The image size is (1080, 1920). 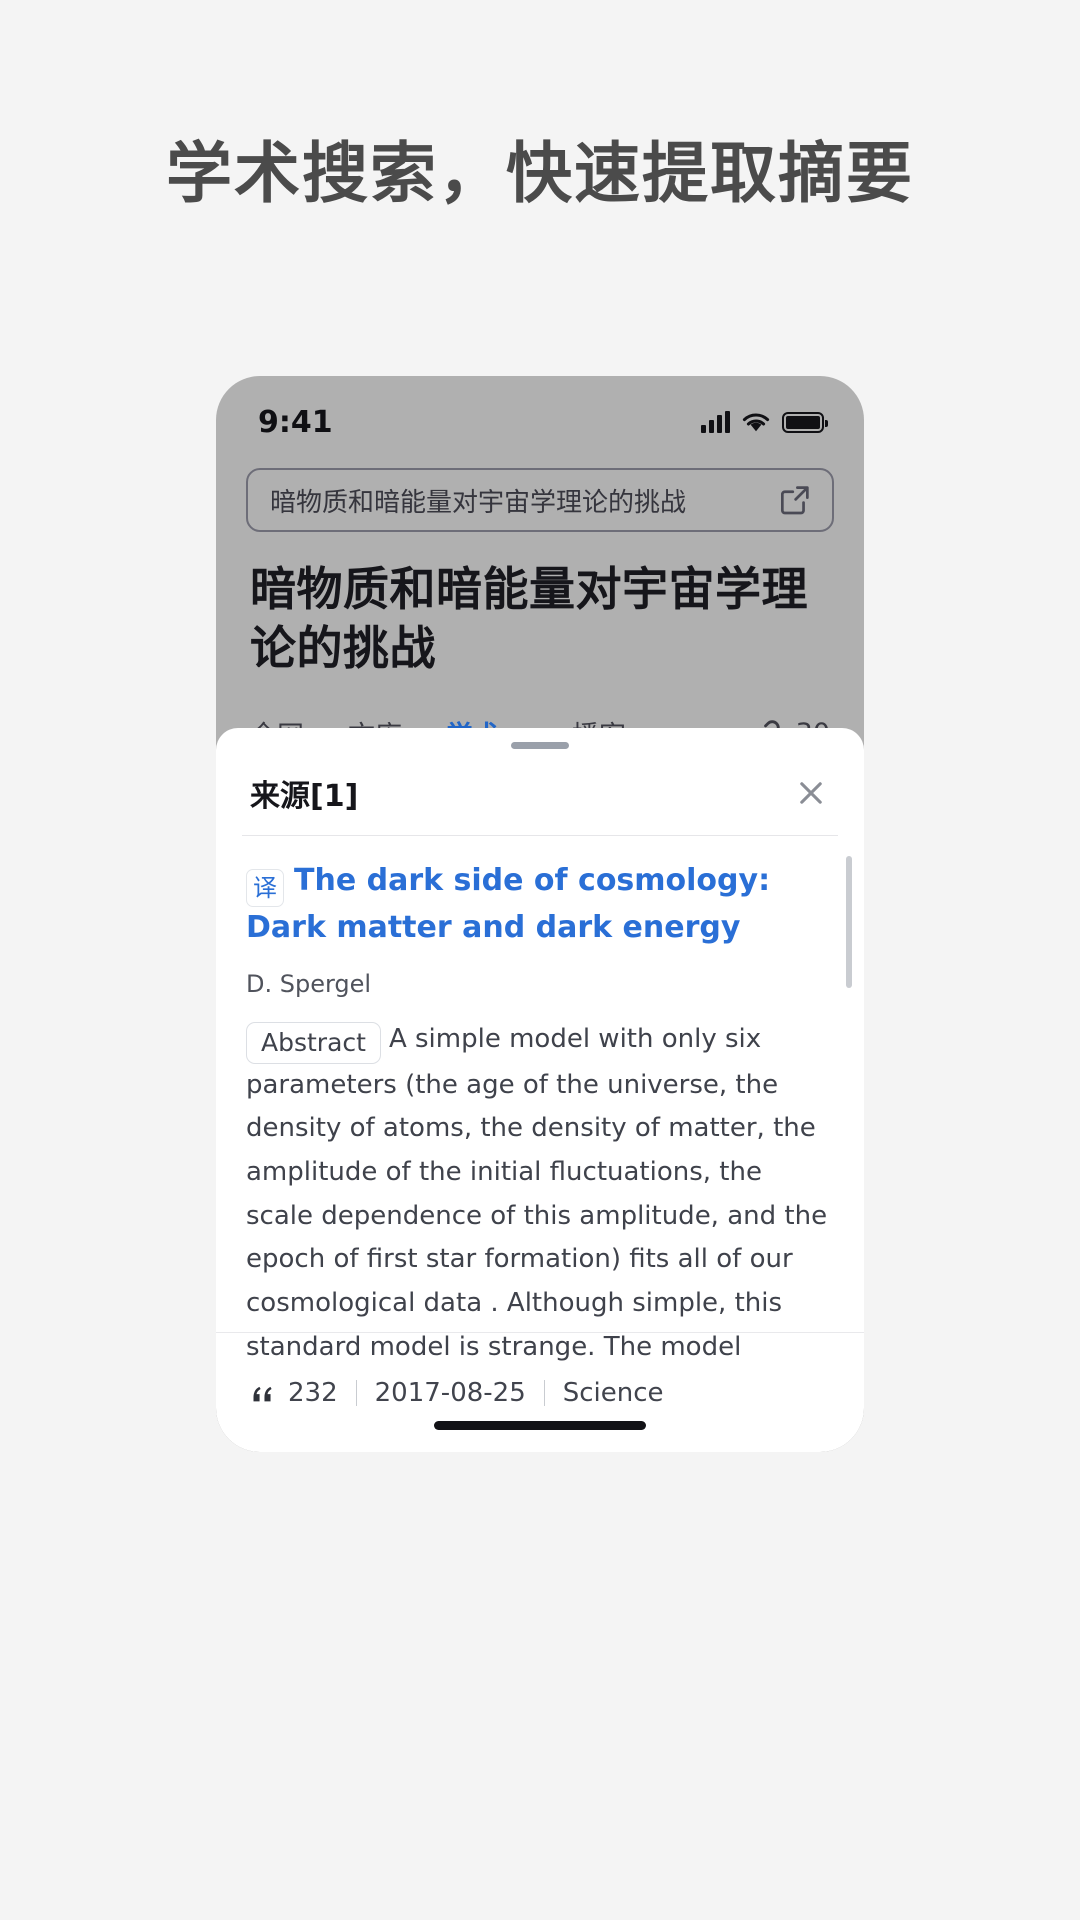 What do you see at coordinates (540, 745) in the screenshot?
I see `drag-handle` at bounding box center [540, 745].